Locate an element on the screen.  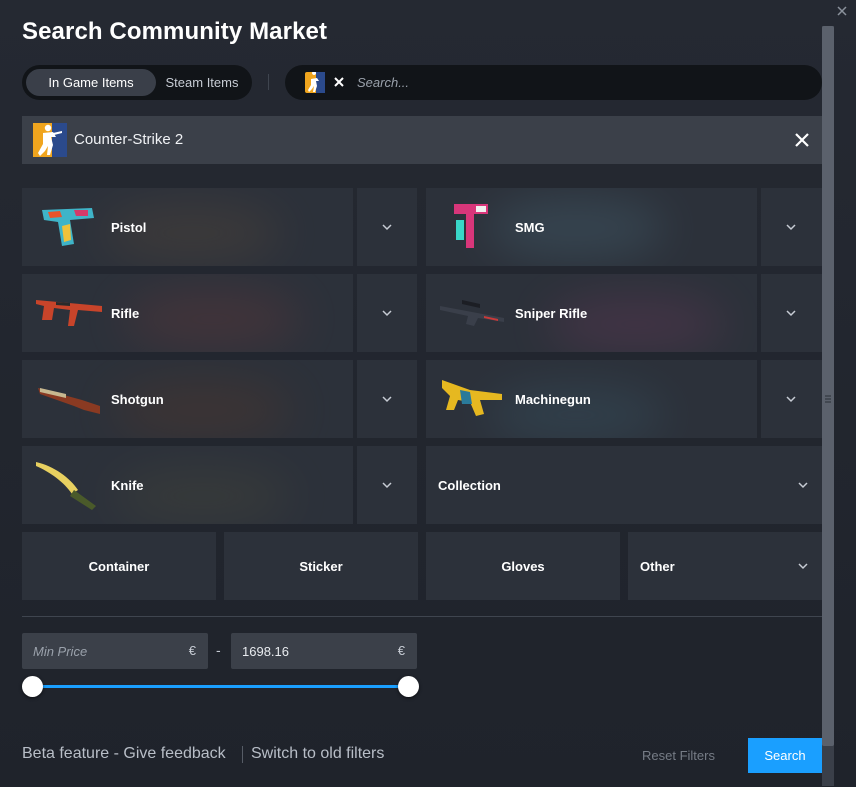
sniper-rifle-dropdown-button is located at coordinates (791, 313).